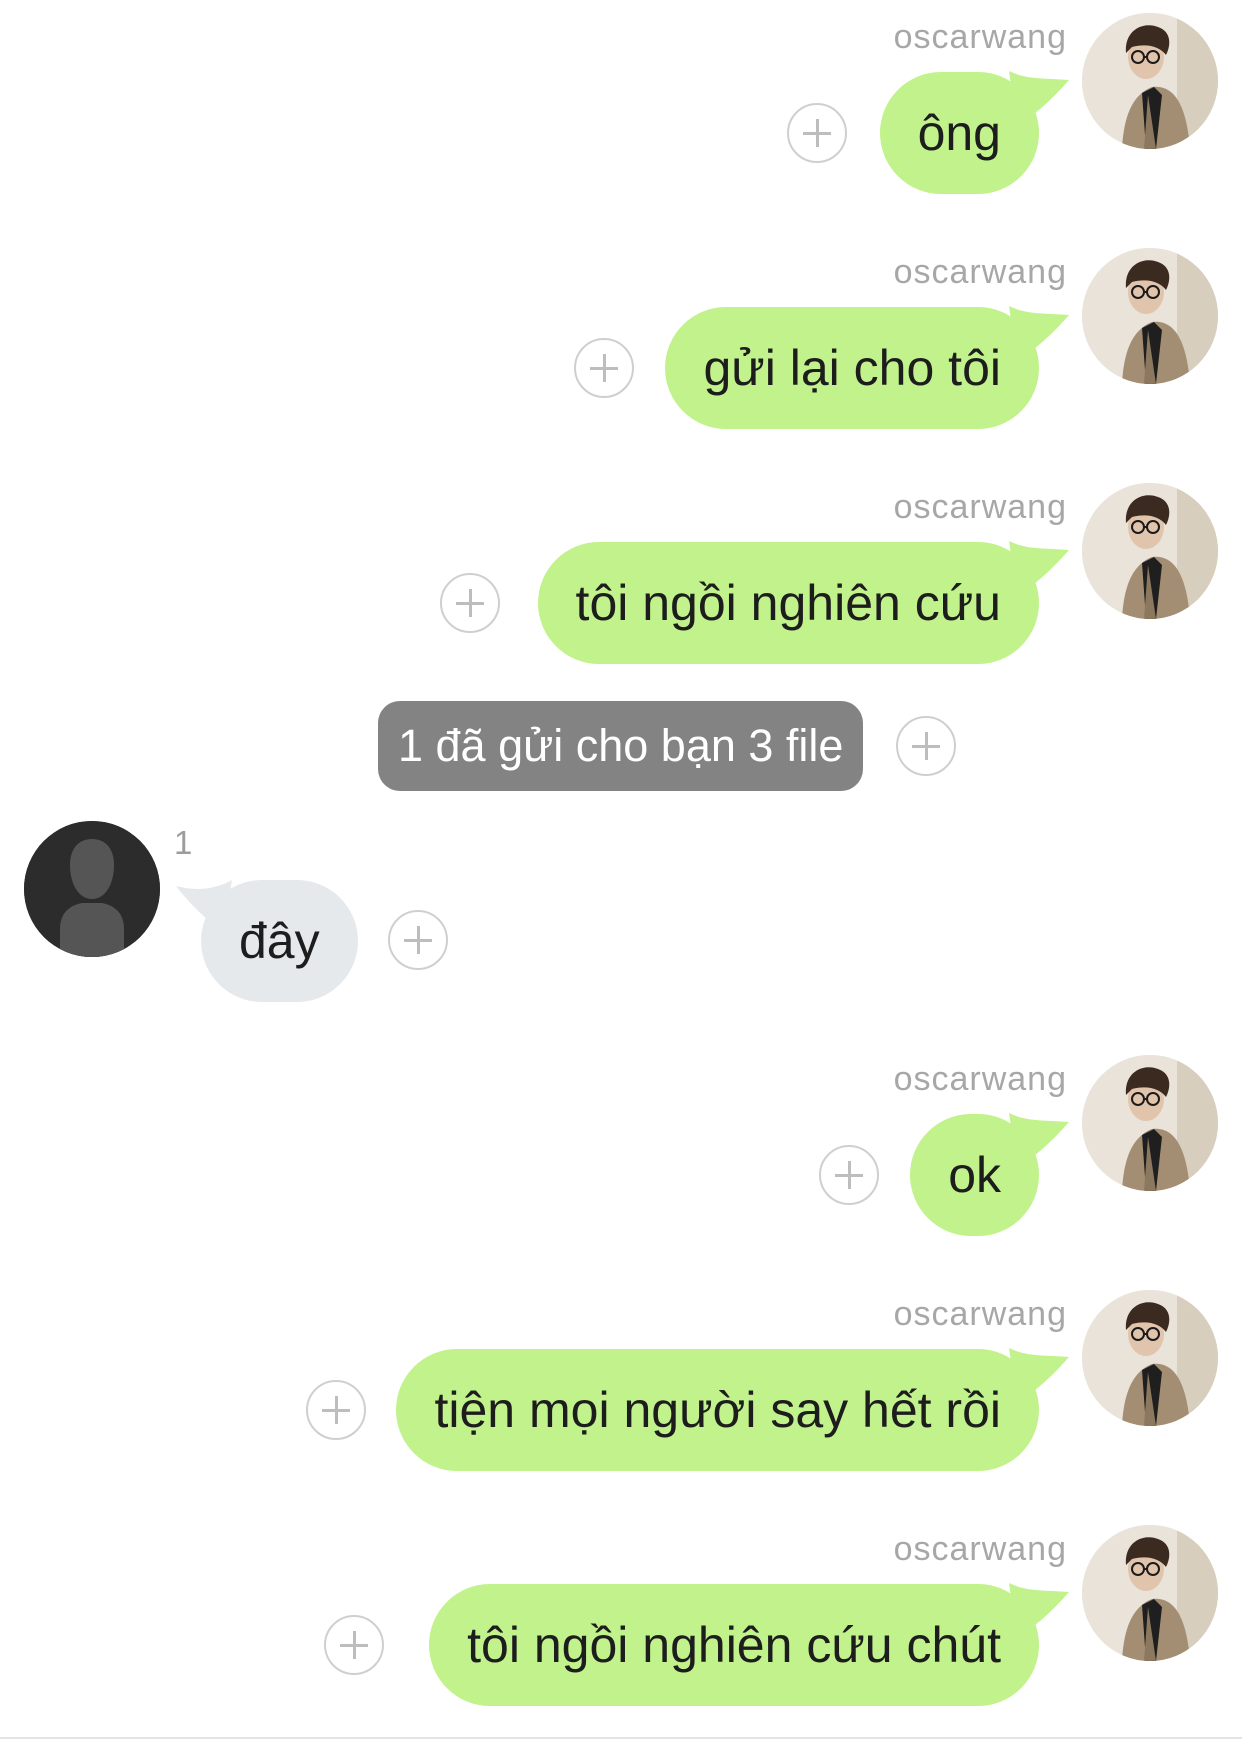 This screenshot has width=1242, height=1741. I want to click on message-bubble: gửi lại cho tôi, so click(852, 368).